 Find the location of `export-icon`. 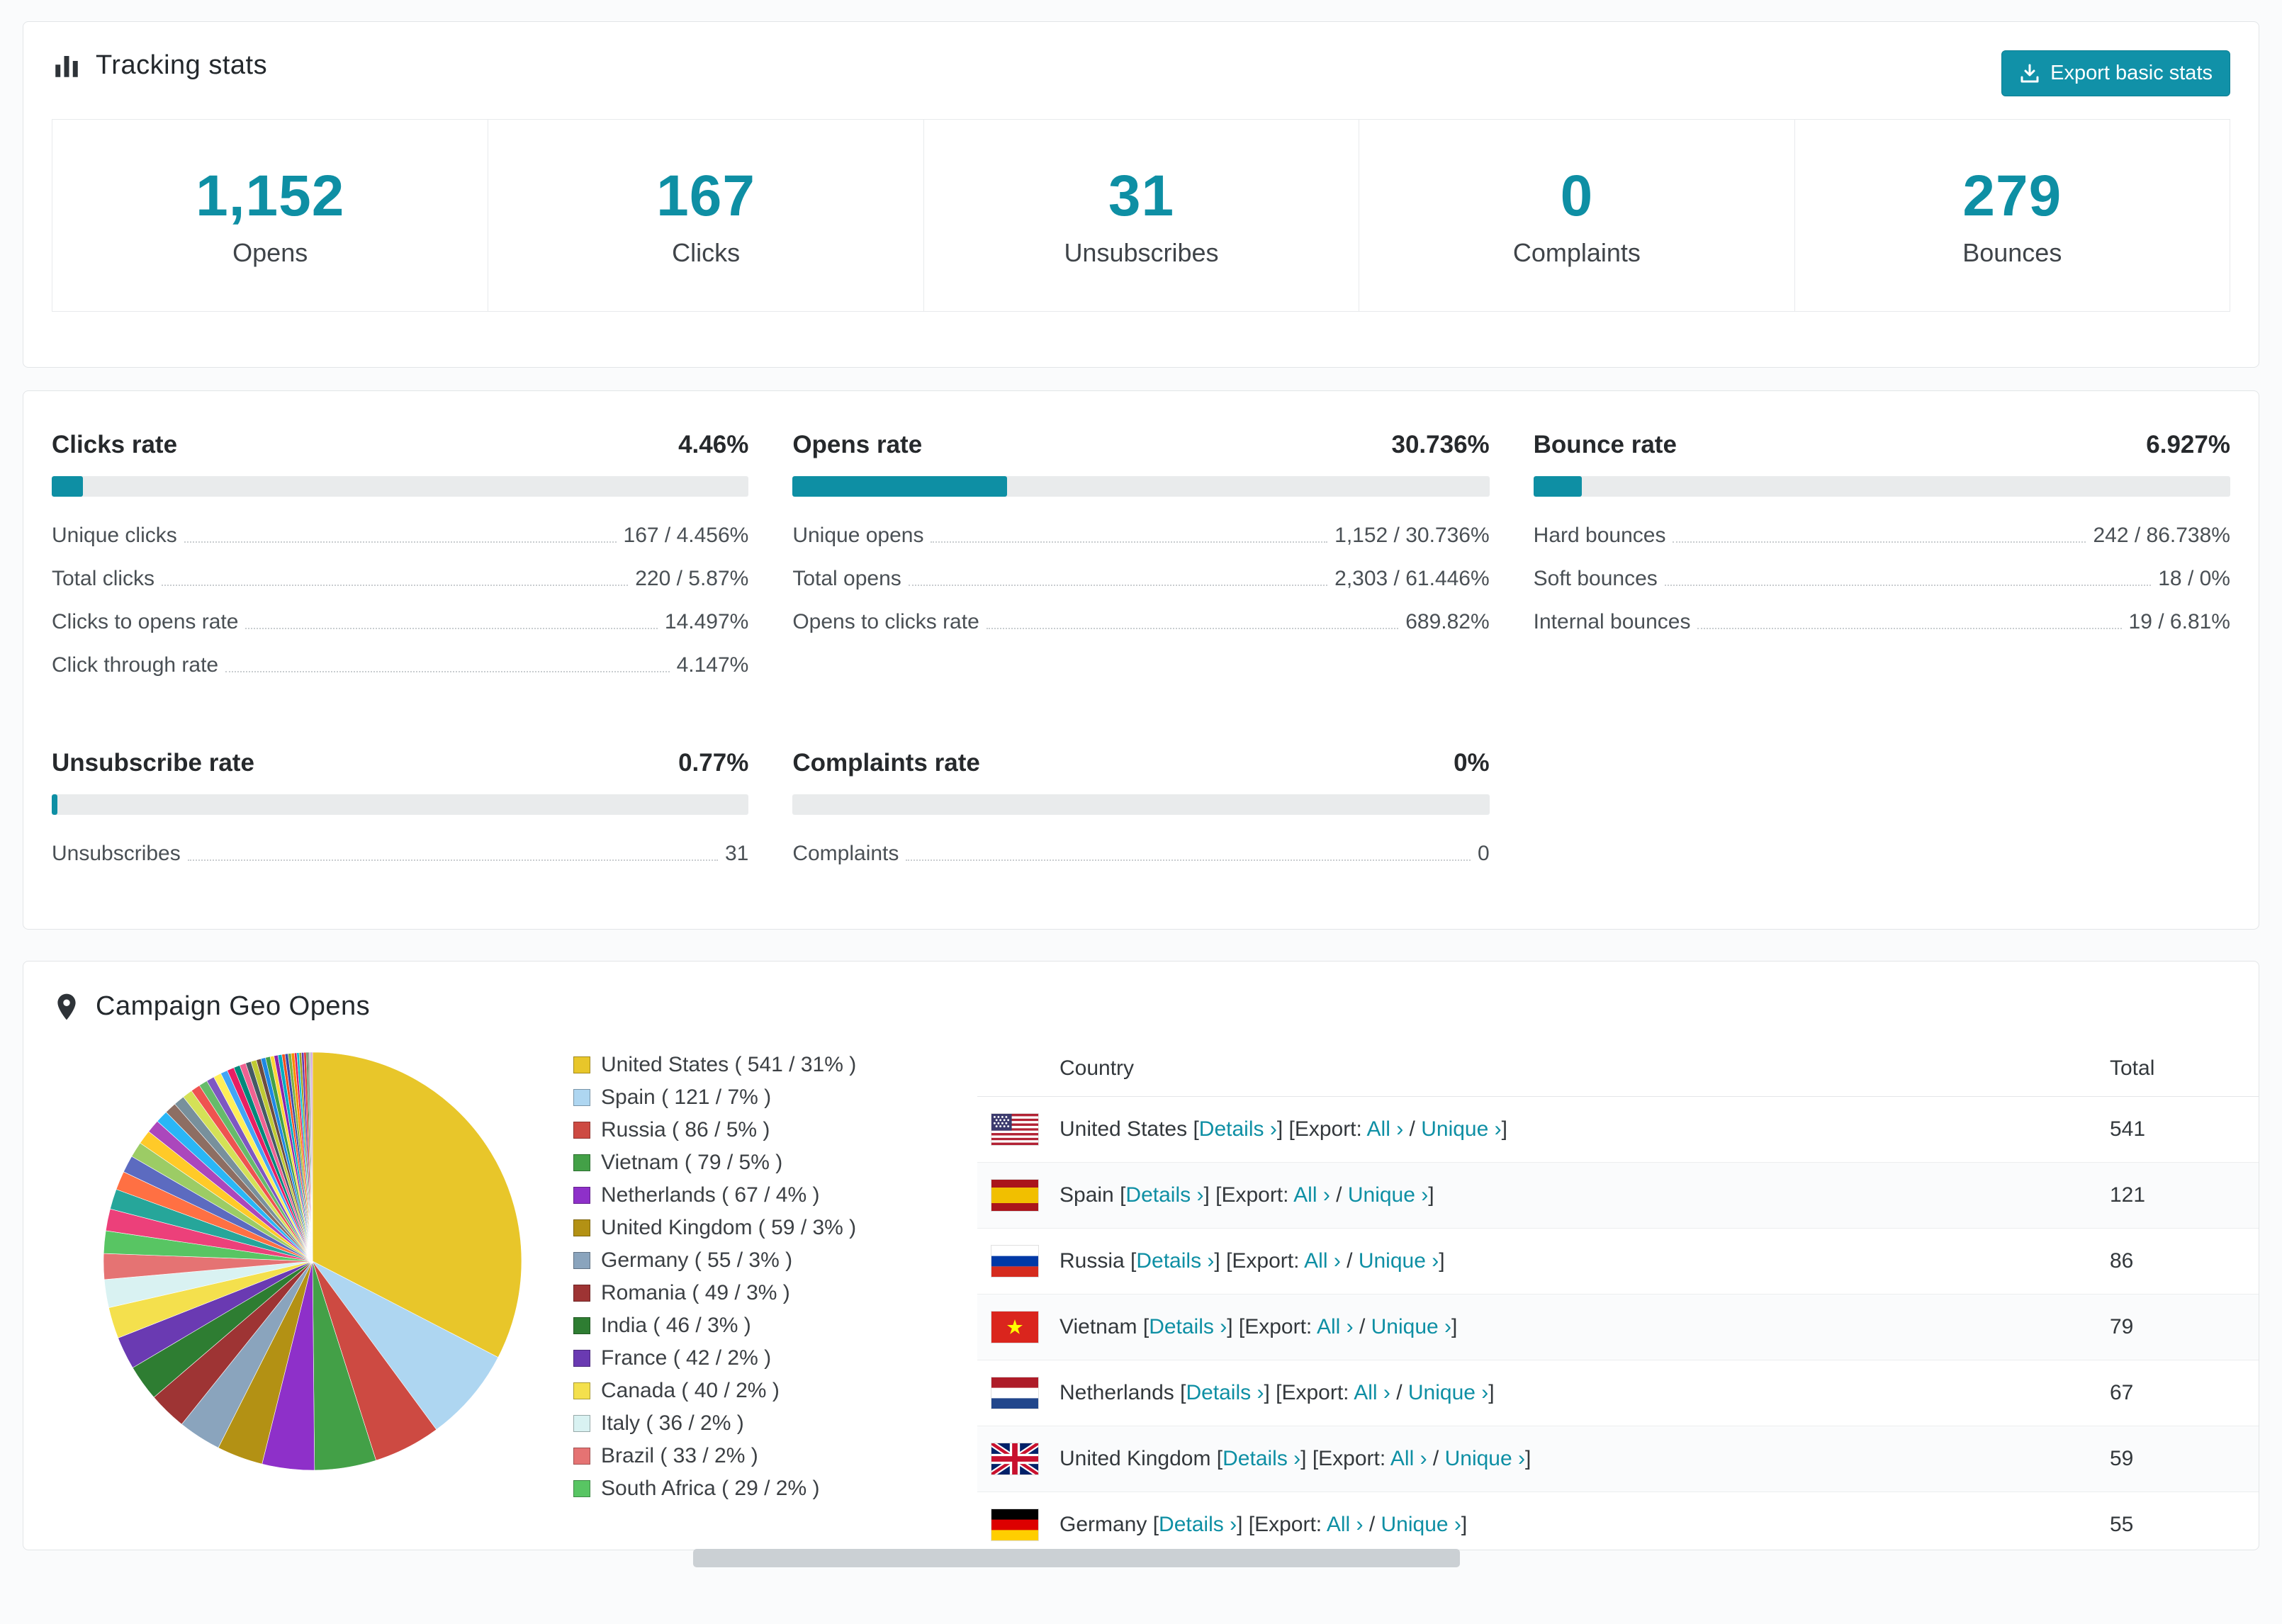

export-icon is located at coordinates (2029, 74).